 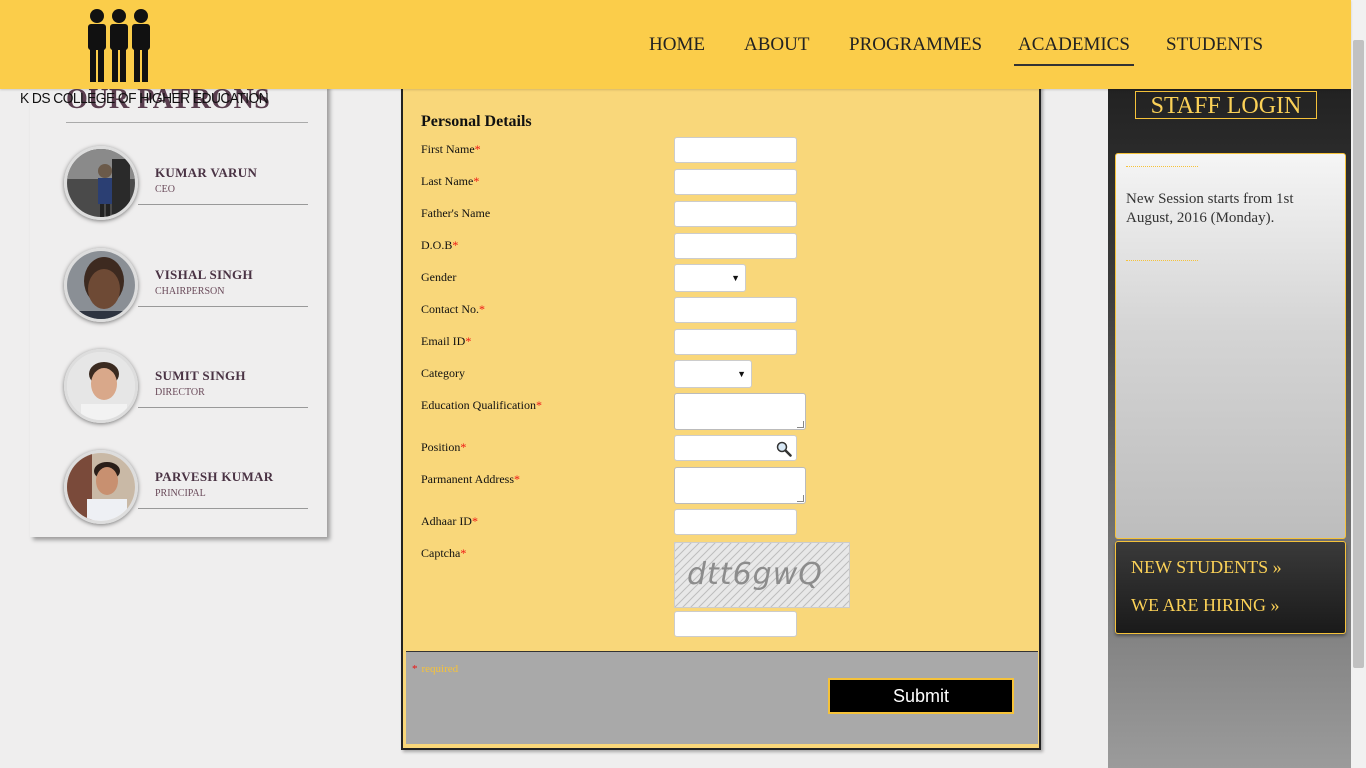 I want to click on education-label: Education Qualification*, so click(x=481, y=405).